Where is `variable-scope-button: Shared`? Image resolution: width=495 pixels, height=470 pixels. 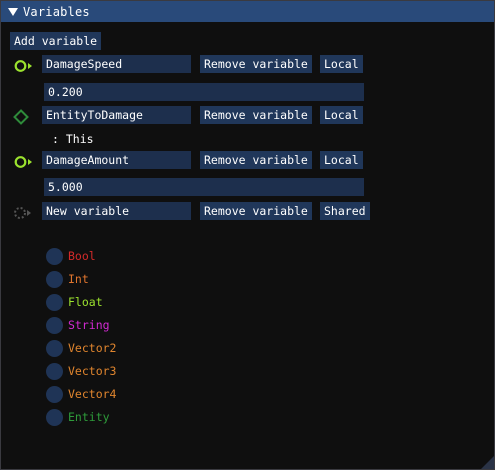
variable-scope-button: Shared is located at coordinates (345, 211).